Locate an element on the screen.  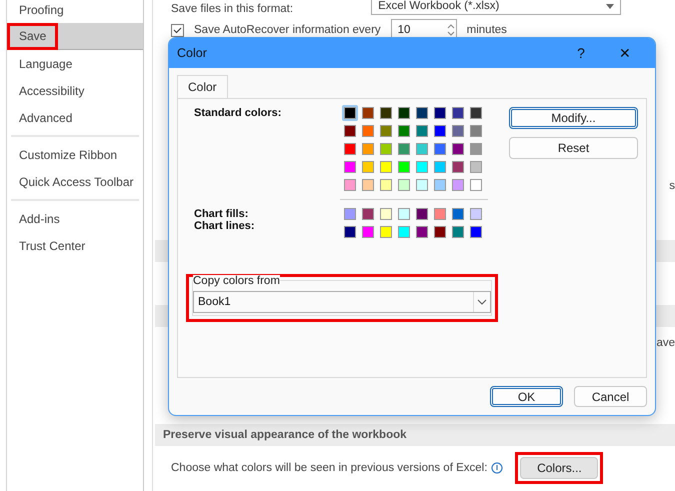
close-button: ✕ is located at coordinates (625, 53).